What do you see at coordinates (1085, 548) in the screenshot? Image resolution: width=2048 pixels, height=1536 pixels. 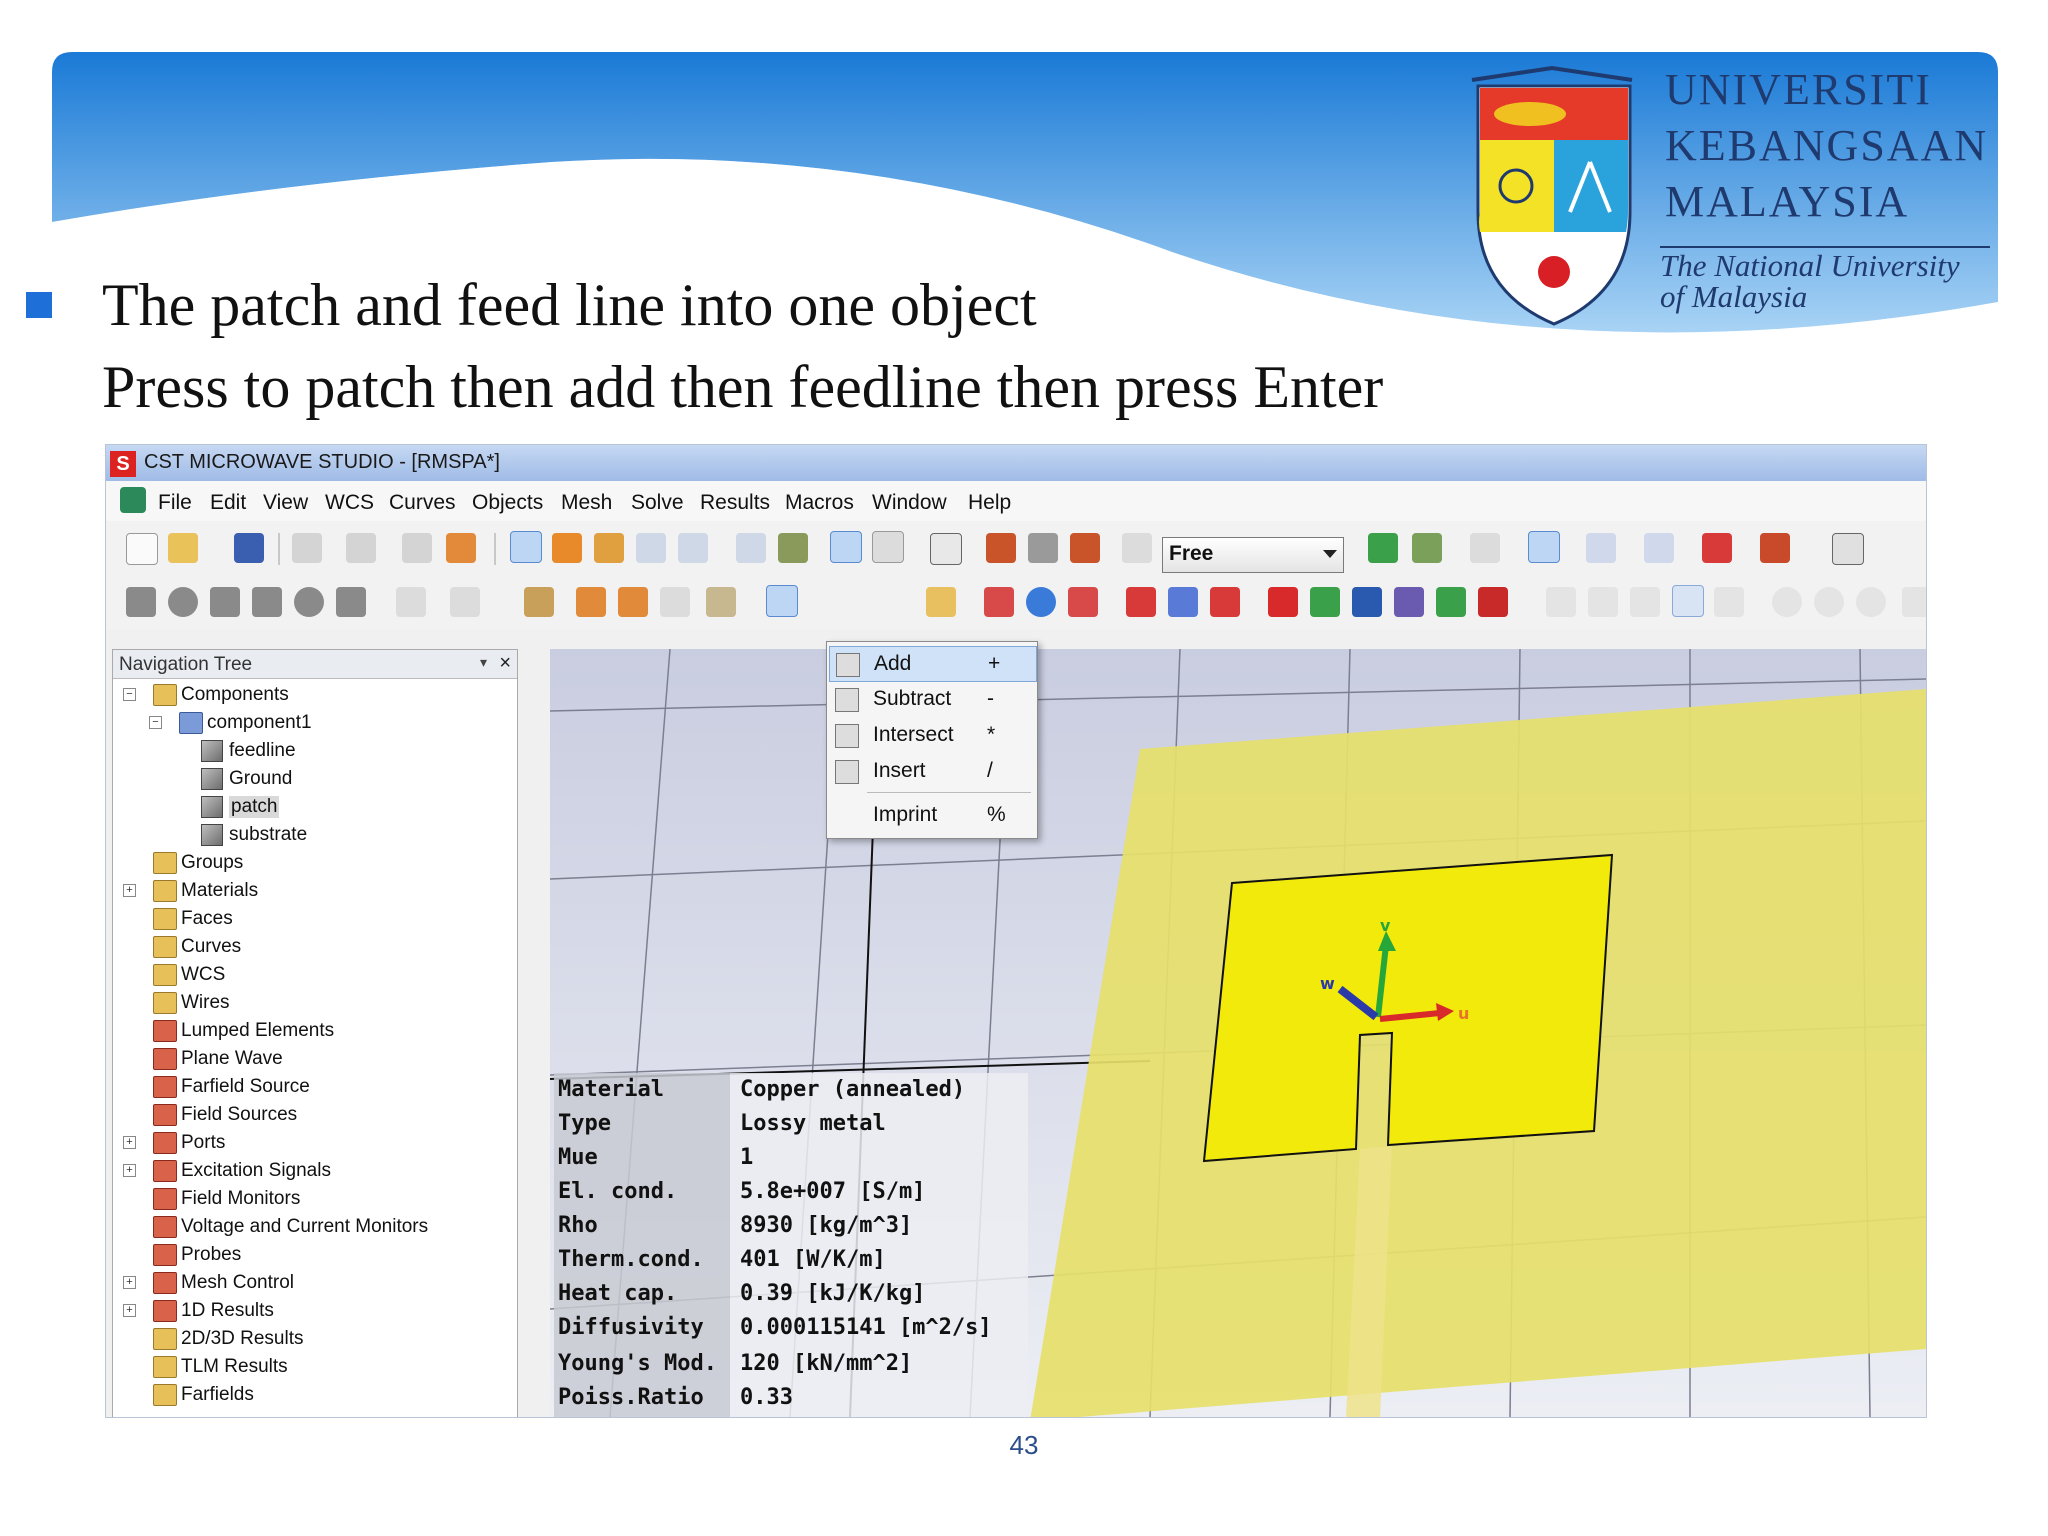 I see `paint-icon` at bounding box center [1085, 548].